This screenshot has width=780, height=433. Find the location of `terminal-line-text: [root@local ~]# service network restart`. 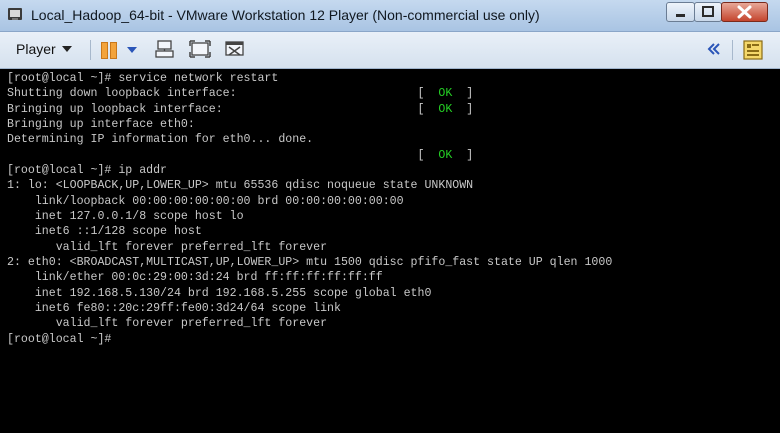

terminal-line-text: [root@local ~]# service network restart is located at coordinates (143, 78).